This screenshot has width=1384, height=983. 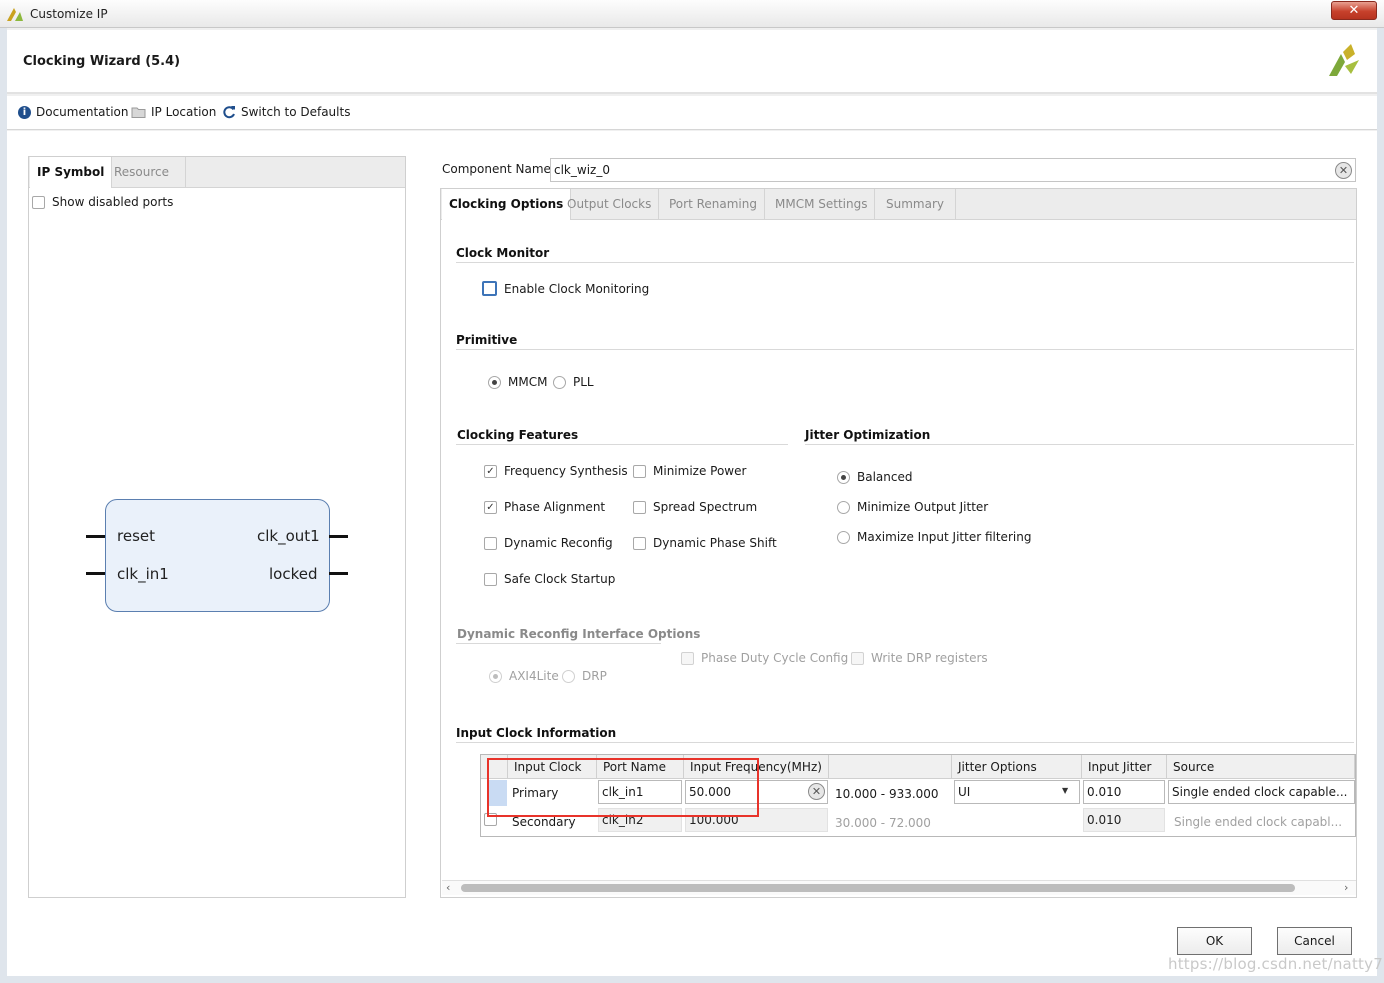 I want to click on primitive-title: Primitive, so click(x=487, y=340).